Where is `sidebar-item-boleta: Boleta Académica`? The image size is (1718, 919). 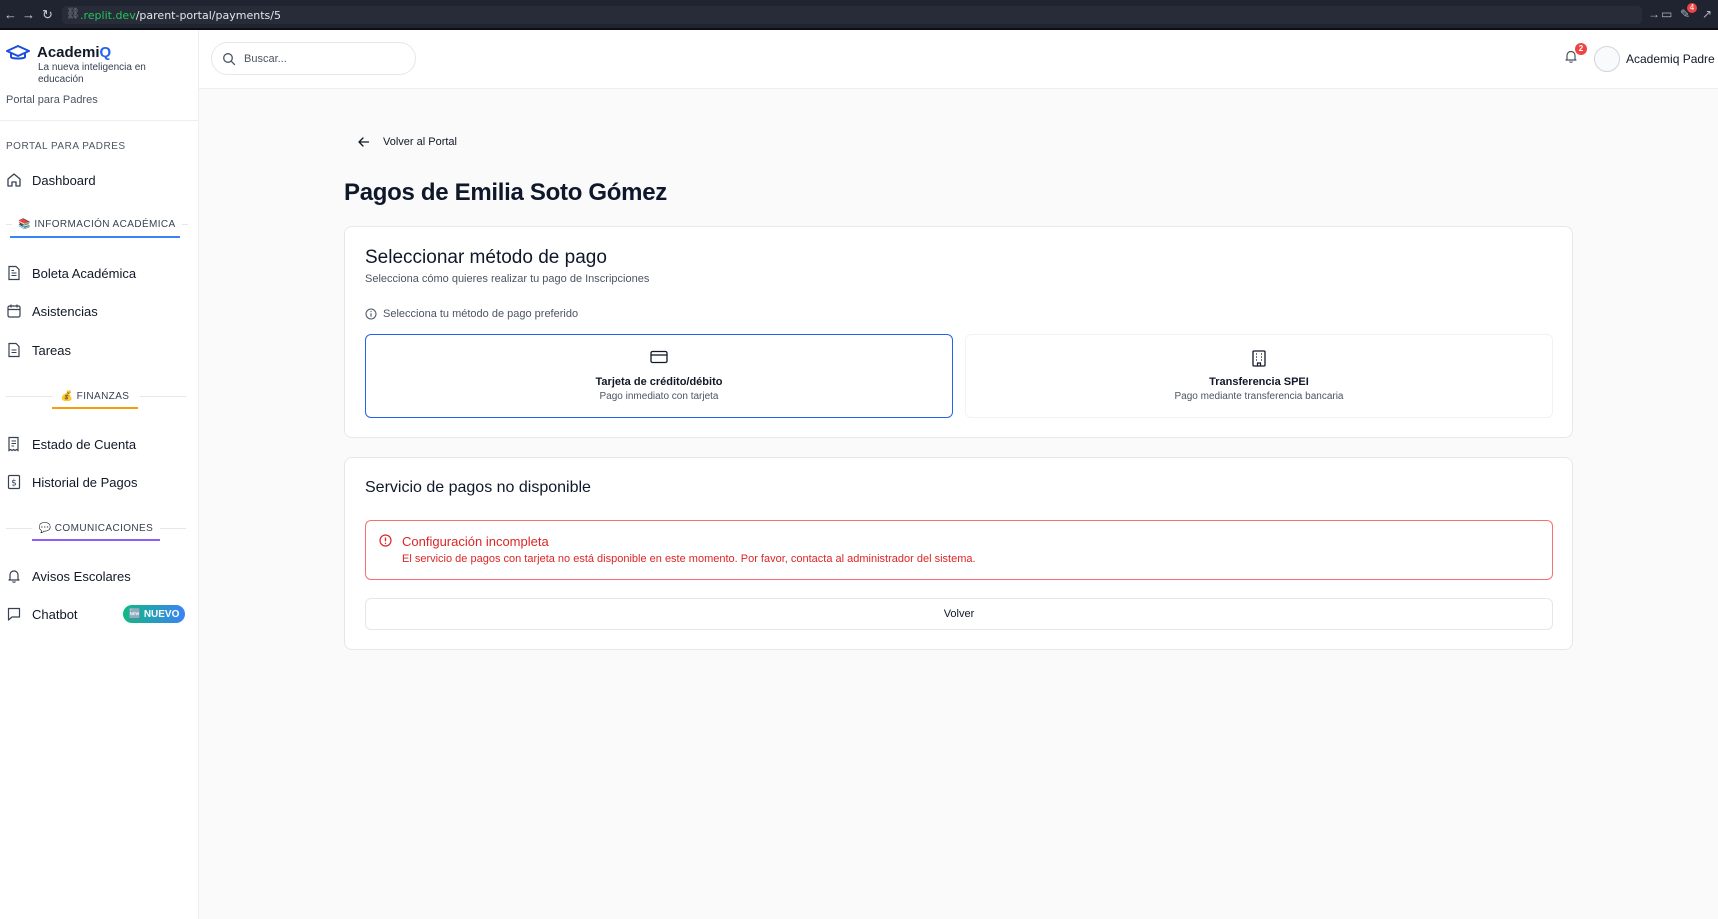 sidebar-item-boleta: Boleta Académica is located at coordinates (96, 273).